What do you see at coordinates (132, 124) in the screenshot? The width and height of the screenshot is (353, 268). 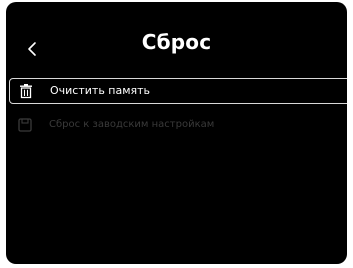 I see `menu-item-label: Сброс к заводским настройкам` at bounding box center [132, 124].